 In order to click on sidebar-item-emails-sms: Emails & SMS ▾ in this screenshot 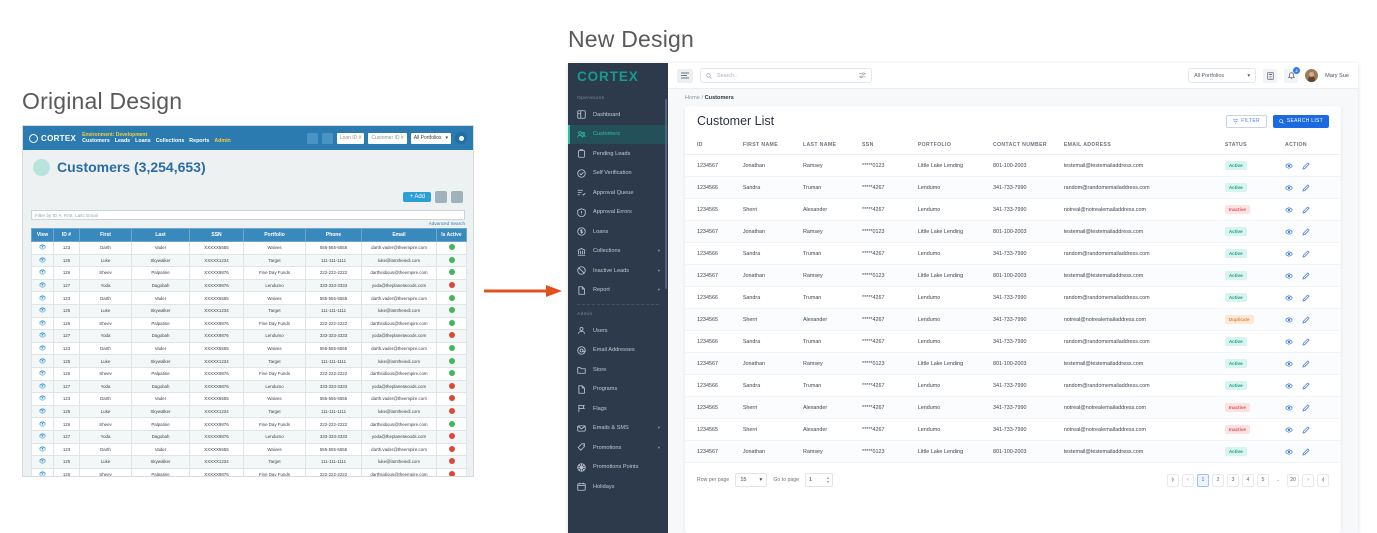, I will do `click(618, 429)`.